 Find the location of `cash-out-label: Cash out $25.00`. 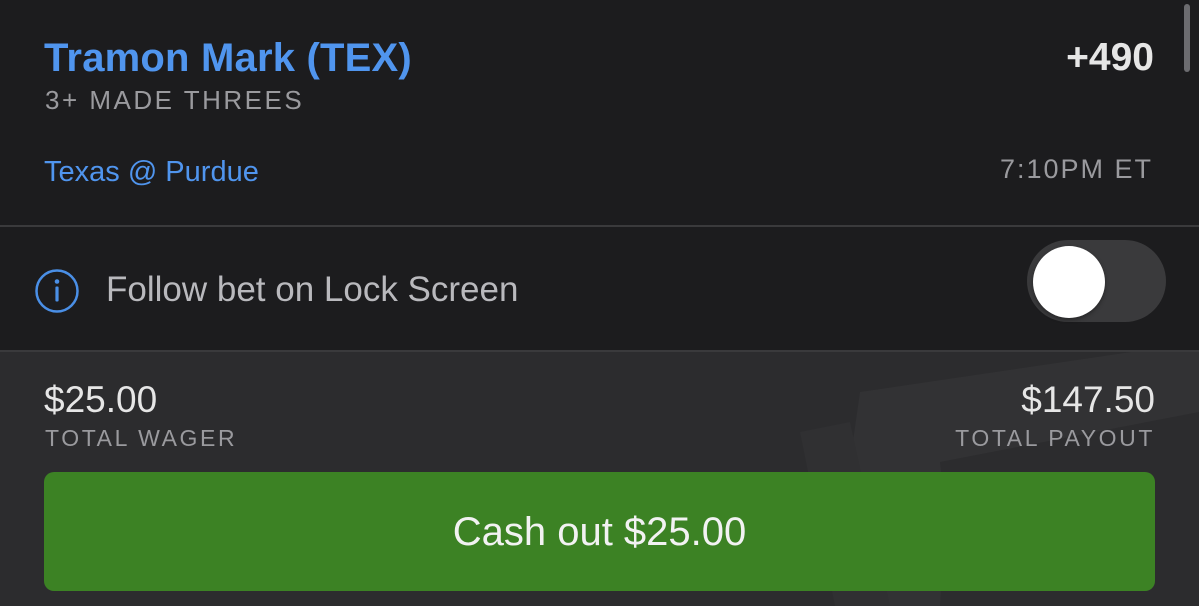

cash-out-label: Cash out $25.00 is located at coordinates (599, 531).